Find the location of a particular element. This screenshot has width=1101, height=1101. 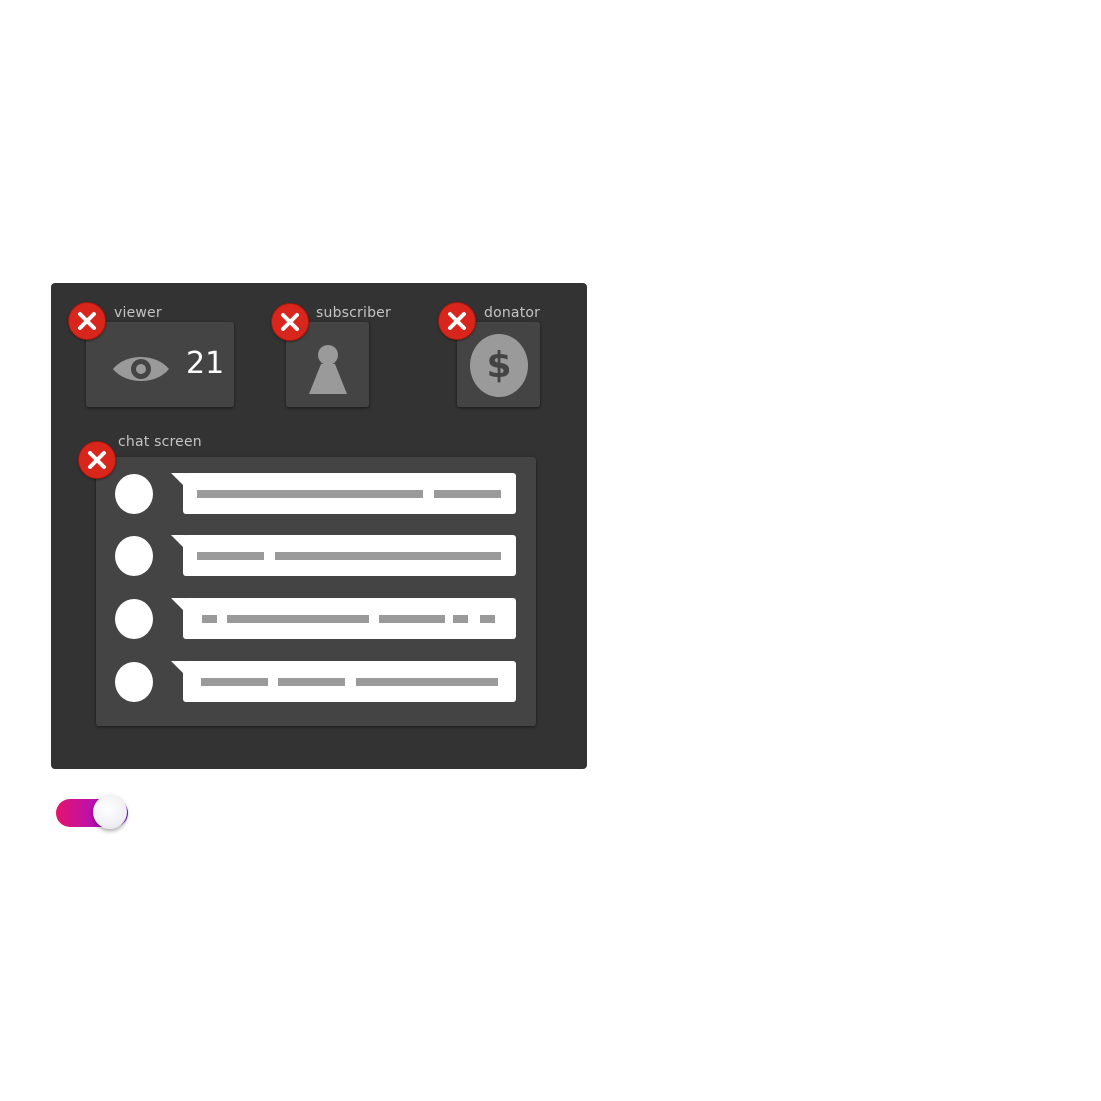

subscriber-close-button is located at coordinates (290, 322).